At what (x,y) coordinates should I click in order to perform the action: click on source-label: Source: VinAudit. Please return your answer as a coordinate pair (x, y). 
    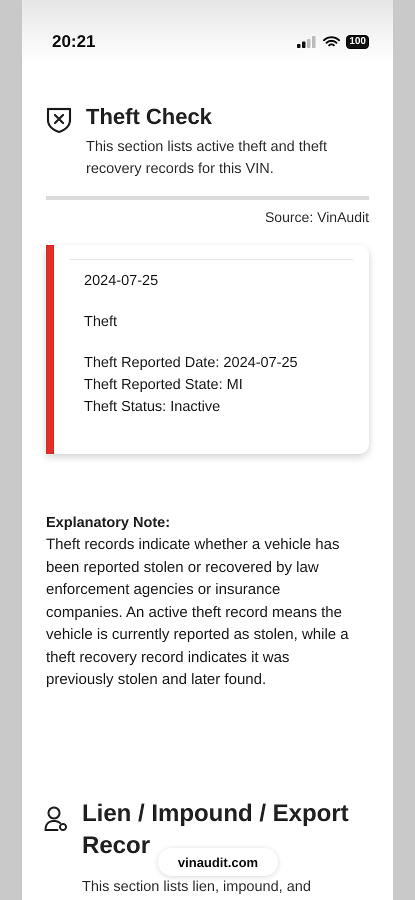
    Looking at the image, I should click on (316, 217).